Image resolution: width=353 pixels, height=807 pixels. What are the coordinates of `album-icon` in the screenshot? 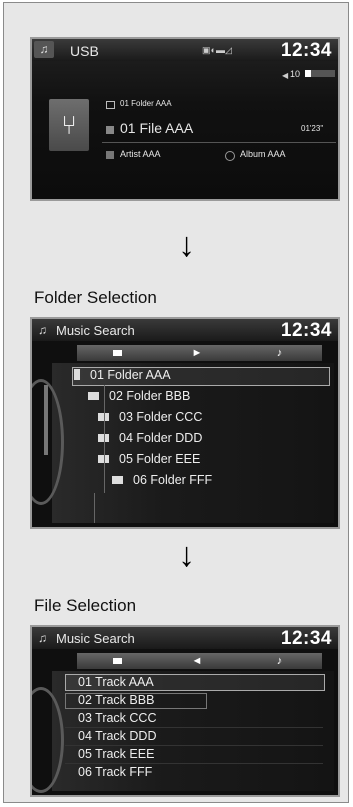 It's located at (230, 156).